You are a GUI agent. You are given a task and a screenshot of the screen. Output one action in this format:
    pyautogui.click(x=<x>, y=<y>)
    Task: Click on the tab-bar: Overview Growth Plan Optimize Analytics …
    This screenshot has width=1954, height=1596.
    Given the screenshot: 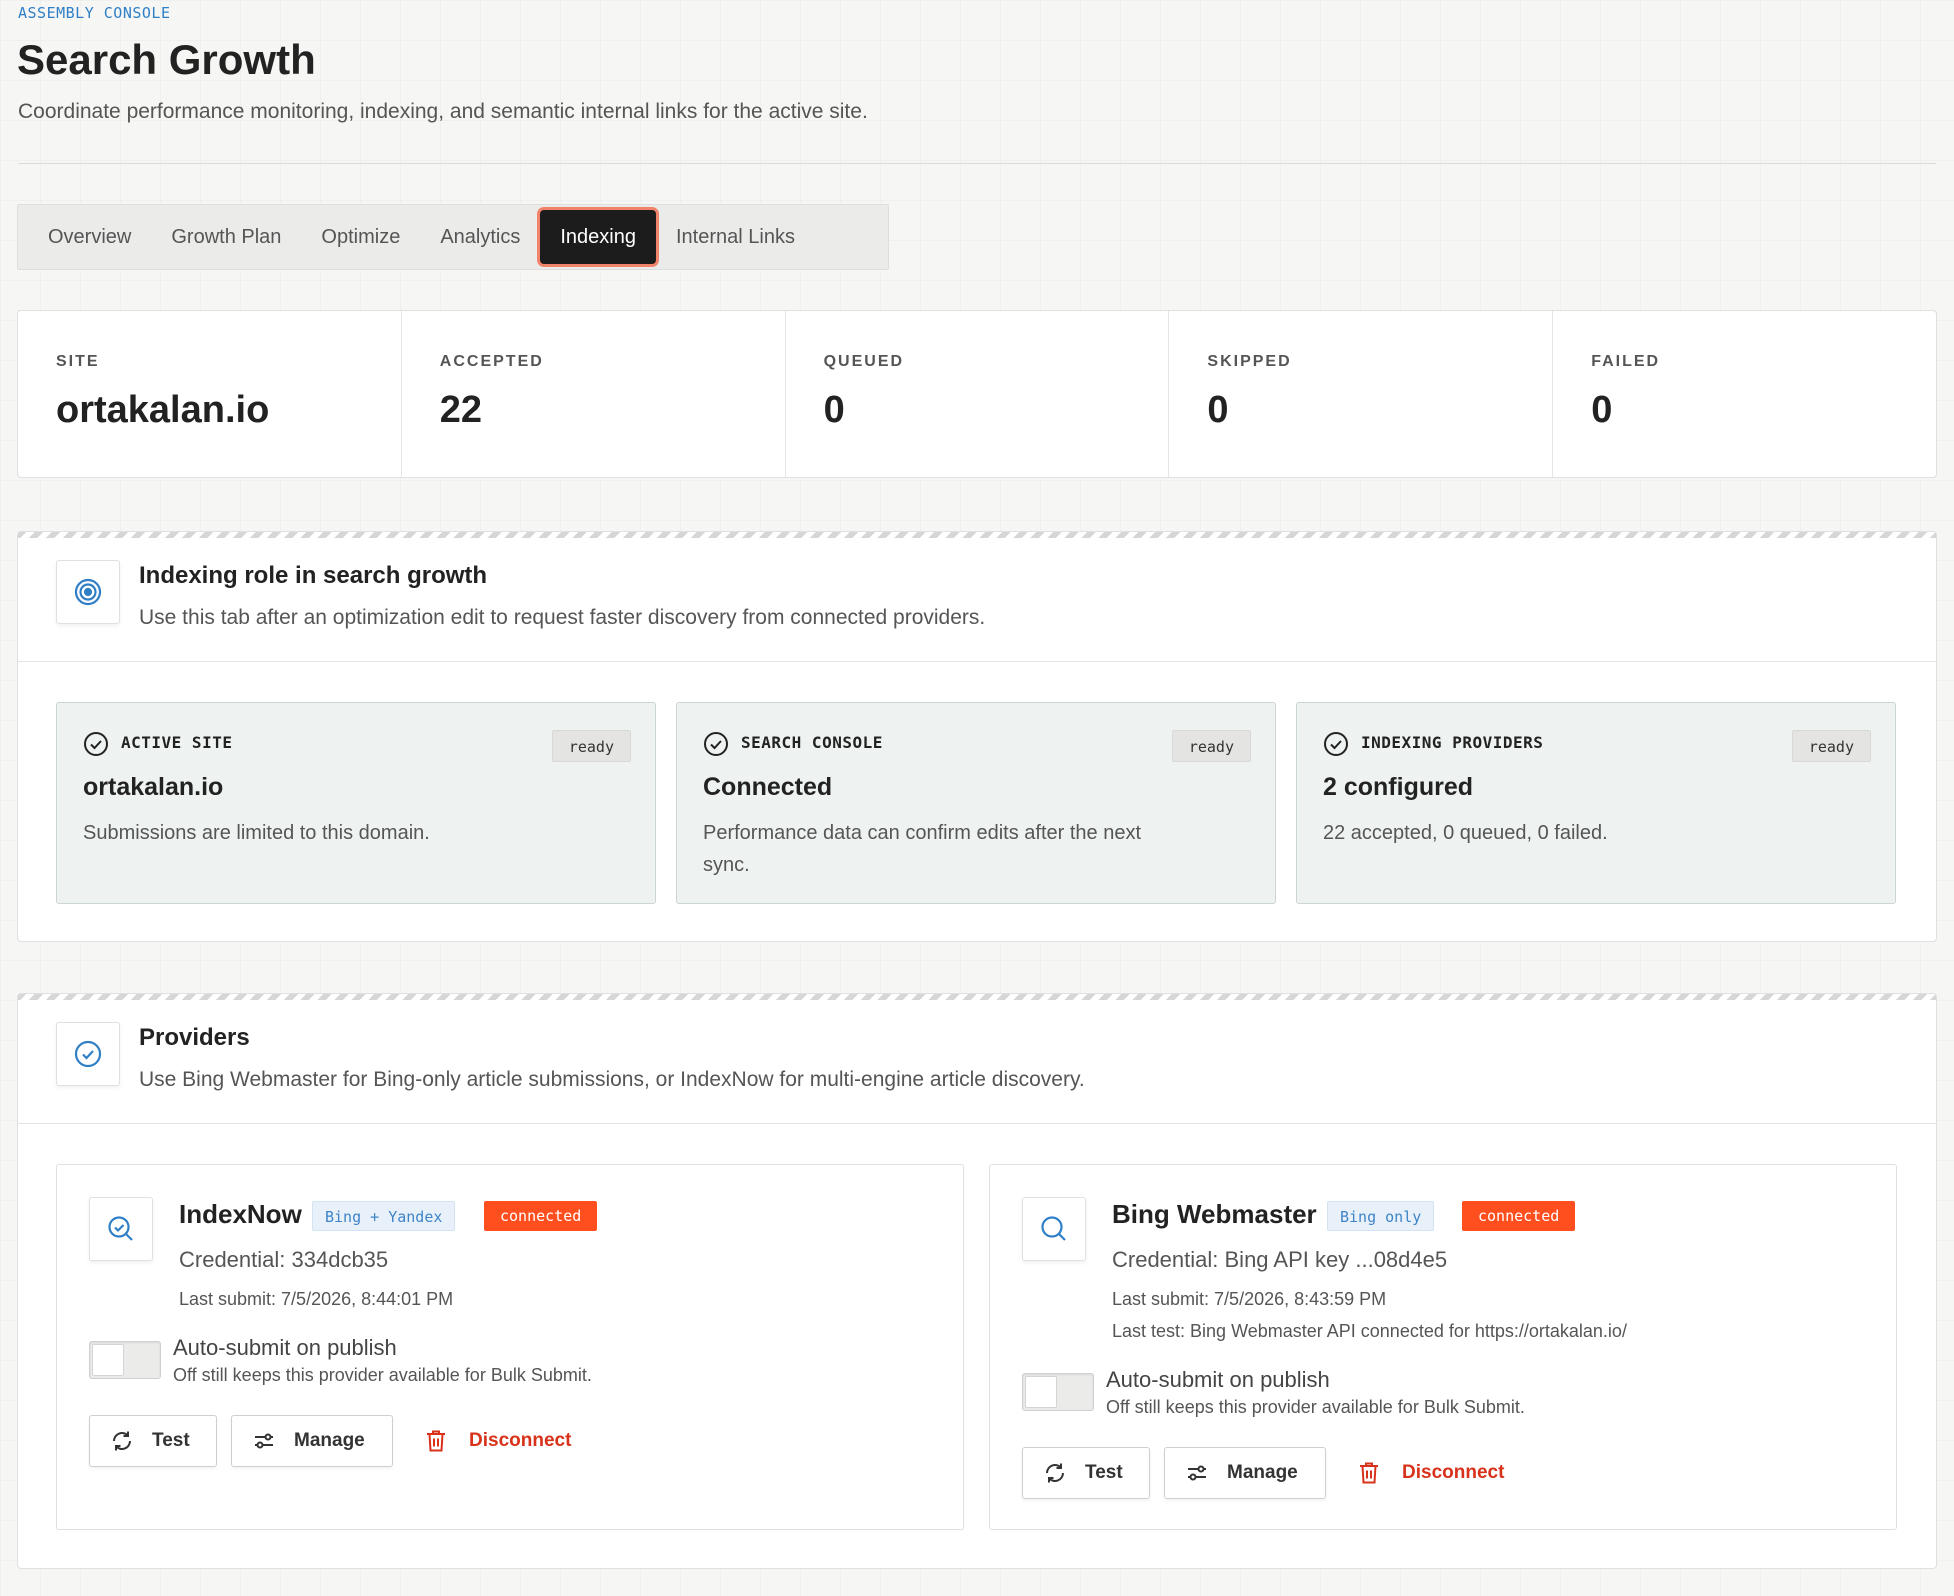 What is the action you would take?
    pyautogui.click(x=453, y=237)
    